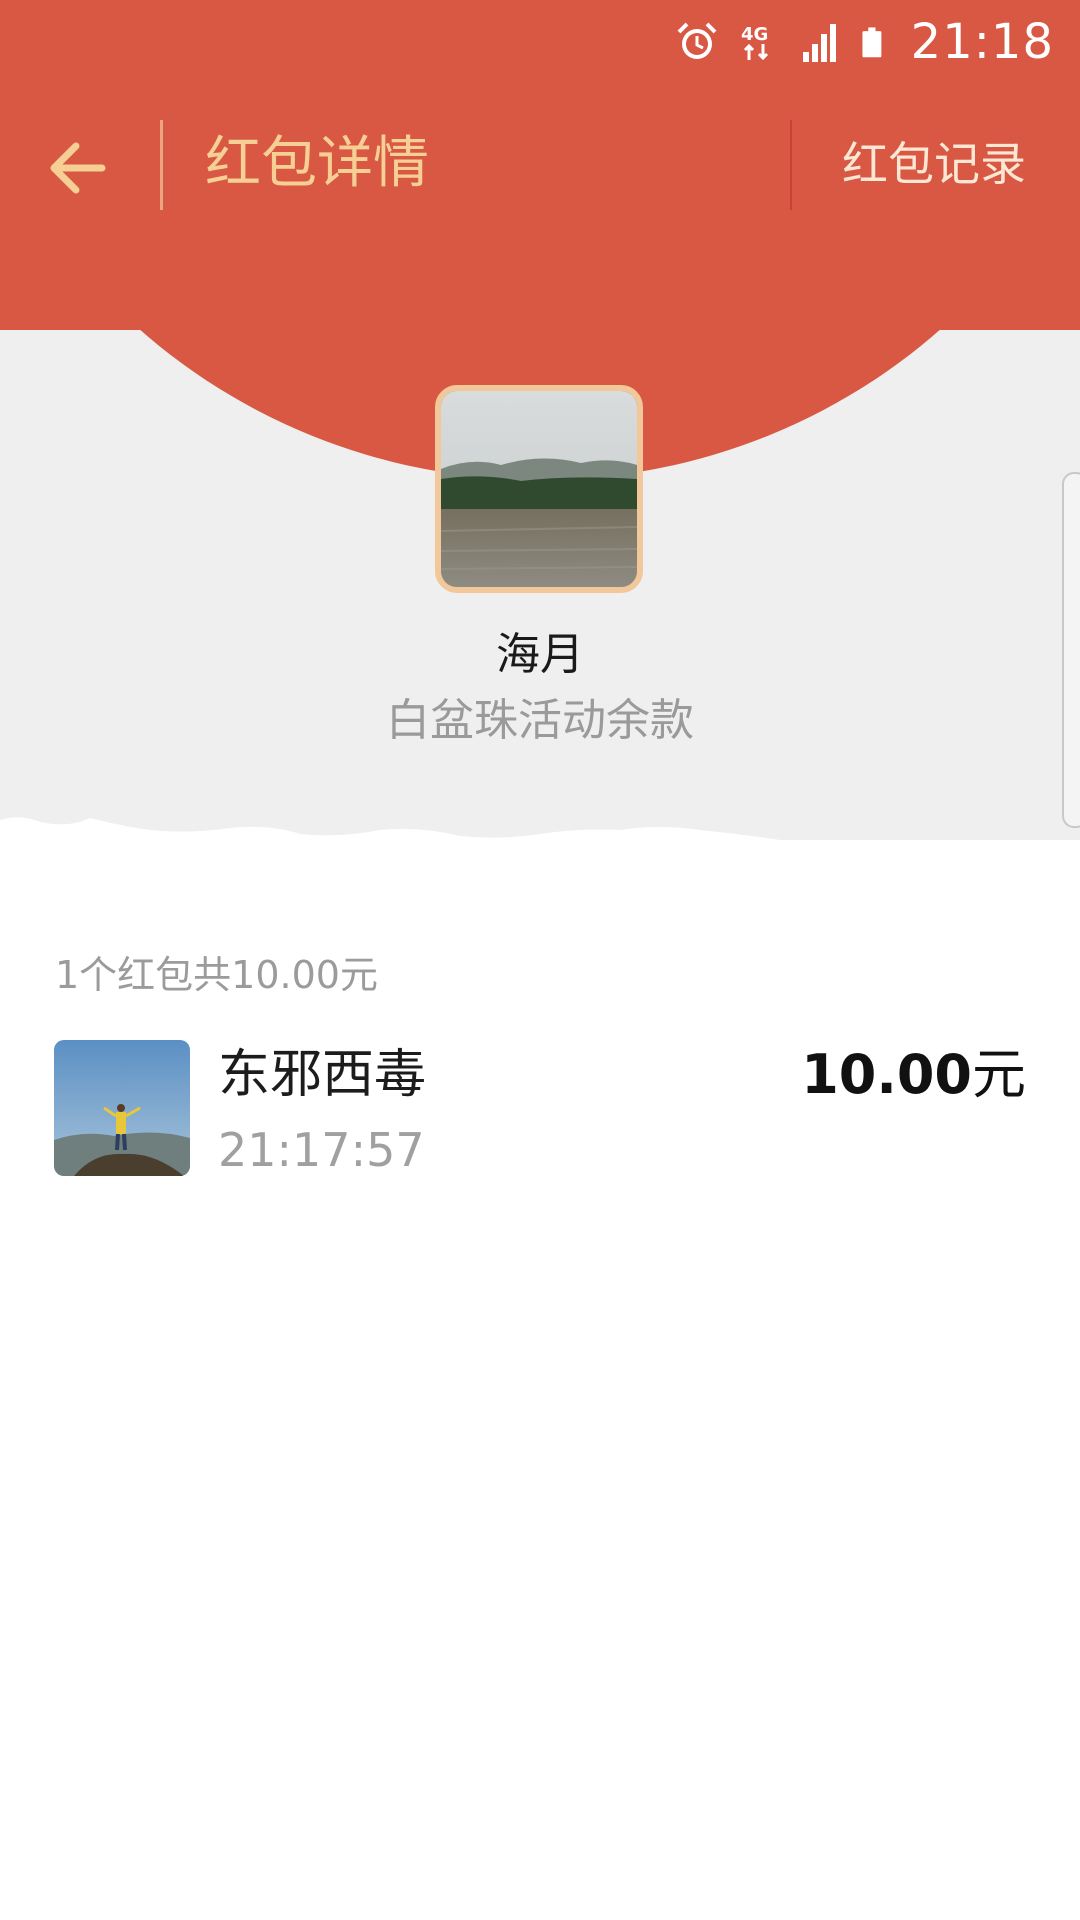 The image size is (1080, 1920). Describe the element at coordinates (317, 163) in the screenshot. I see `page-title: 红包详情` at that location.